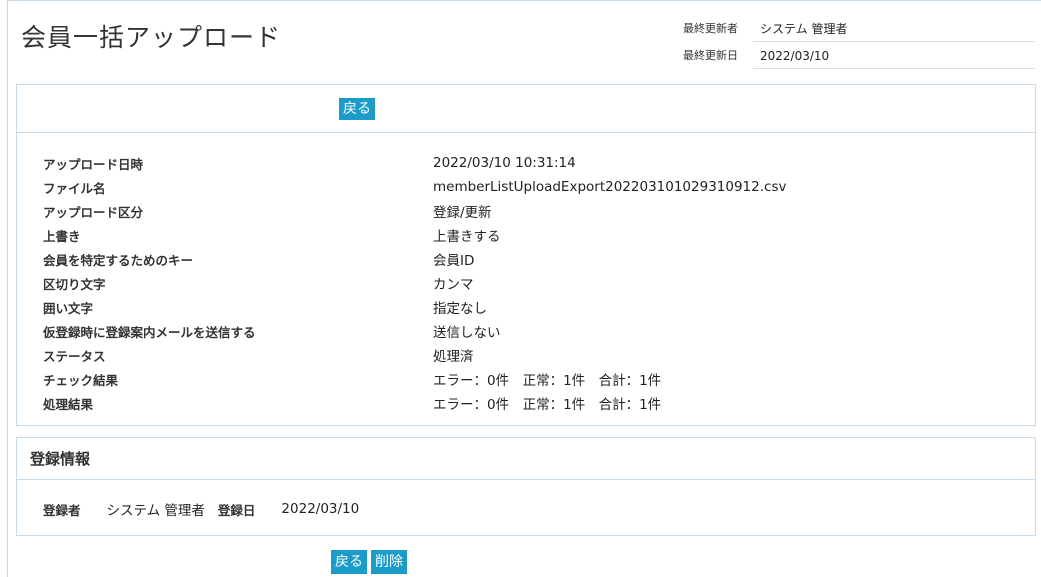  What do you see at coordinates (81, 380) in the screenshot?
I see `detail-label: チェック結果` at bounding box center [81, 380].